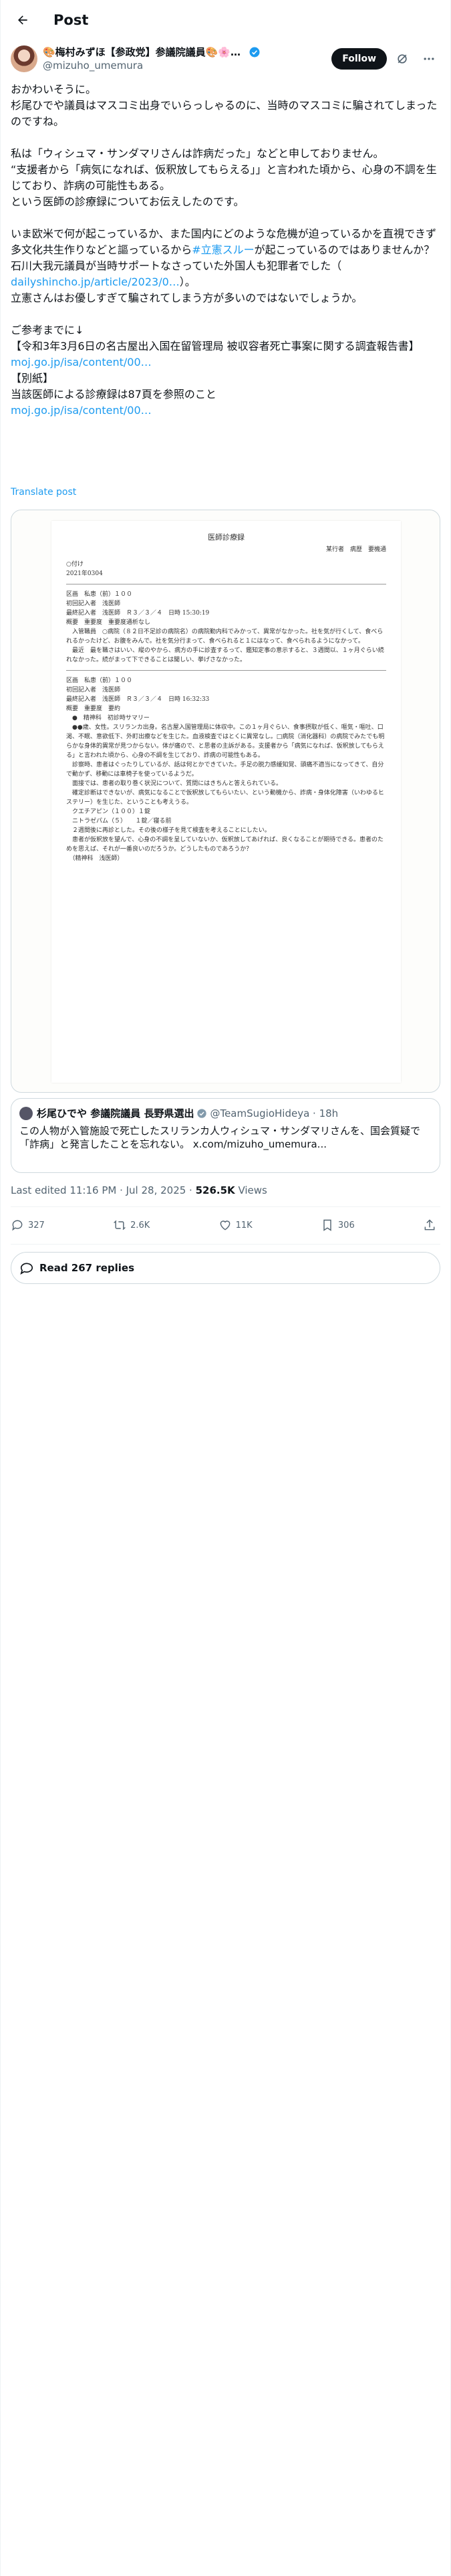 Image resolution: width=451 pixels, height=2576 pixels. I want to click on reply-count: 327, so click(36, 1225).